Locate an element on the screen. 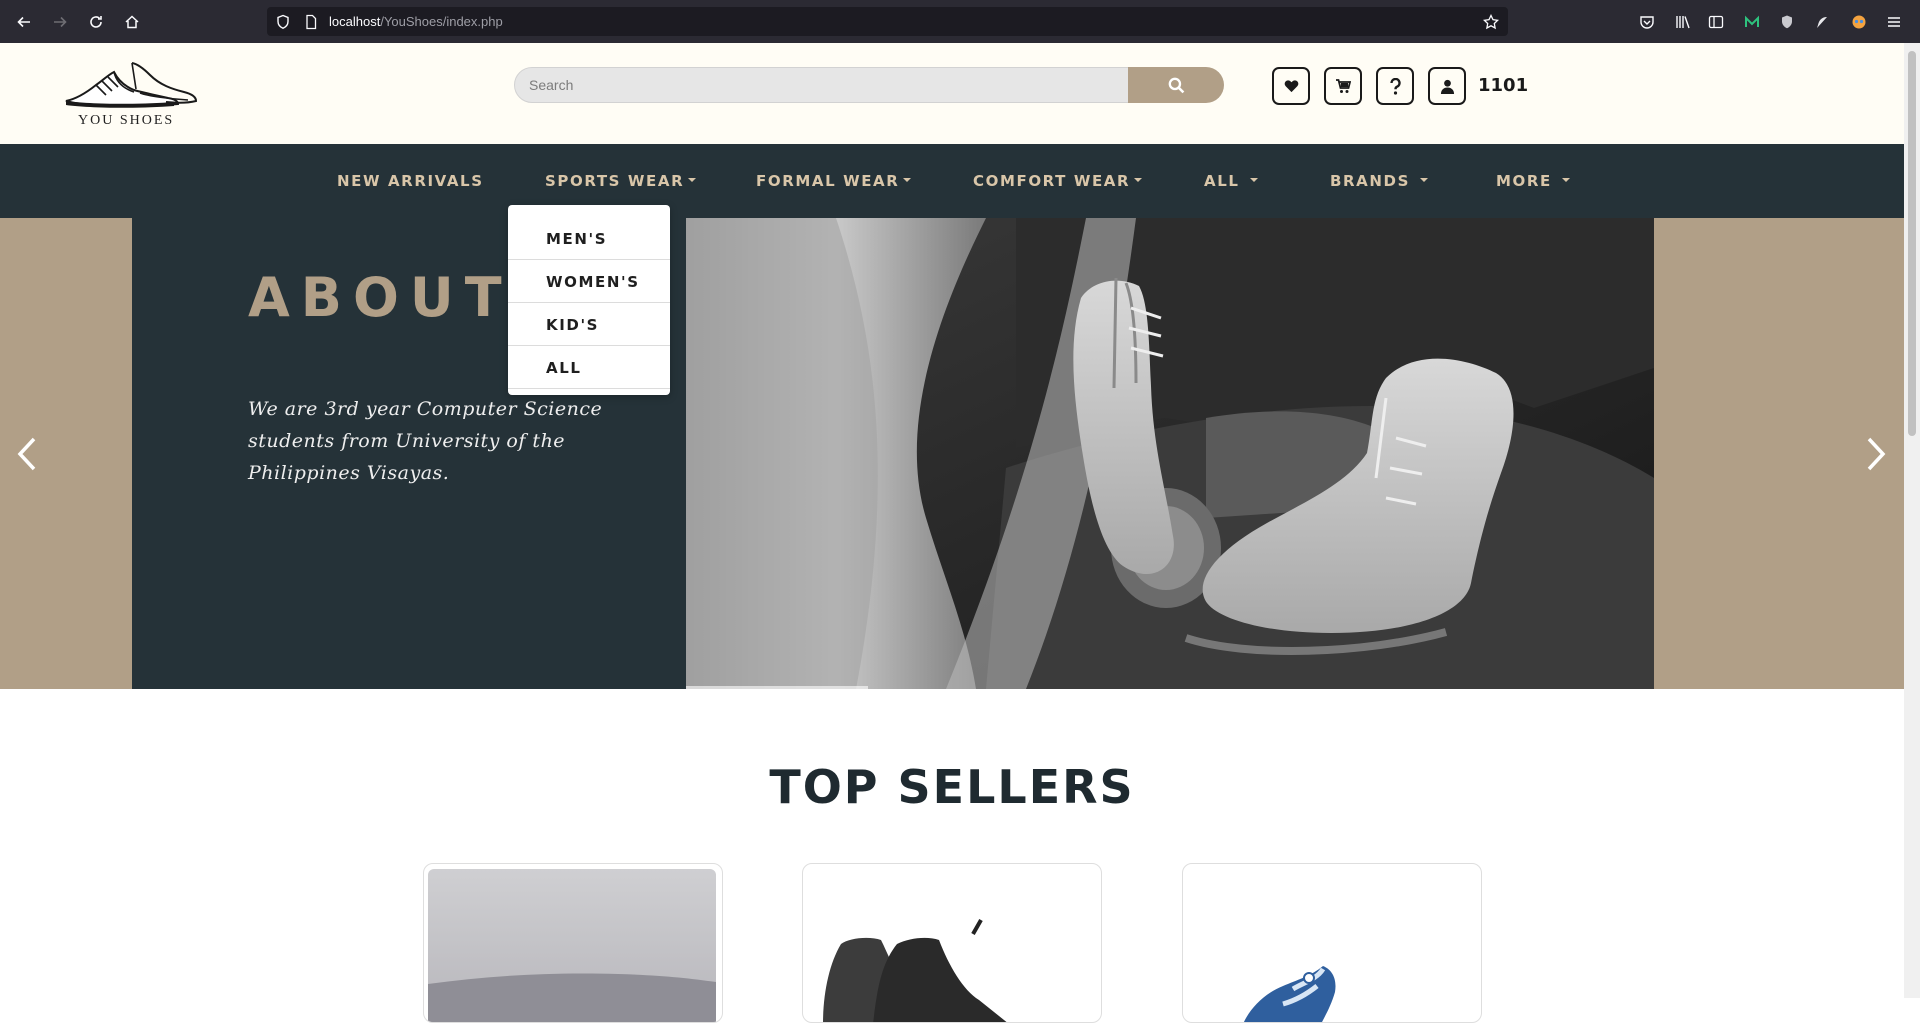 The height and width of the screenshot is (1023, 1920). extension-face-icon is located at coordinates (1859, 22).